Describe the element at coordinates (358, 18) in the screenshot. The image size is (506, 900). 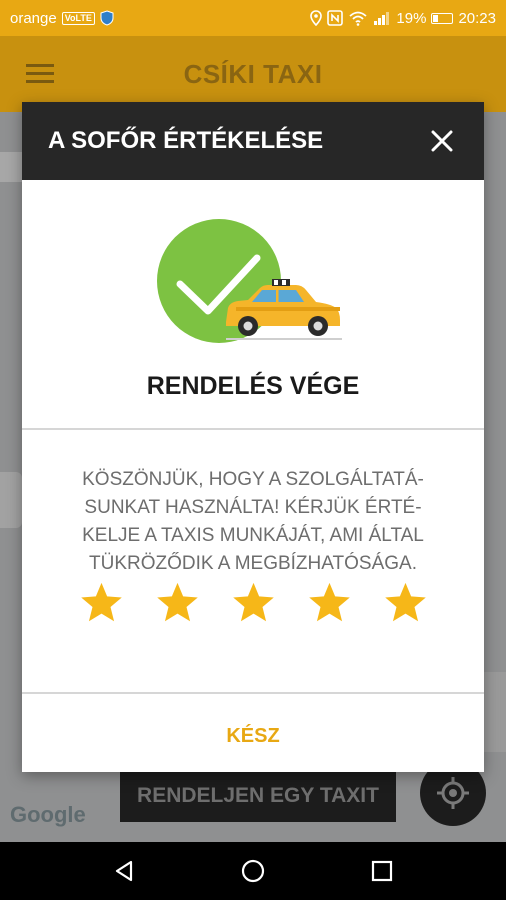
I see `wifi-icon` at that location.